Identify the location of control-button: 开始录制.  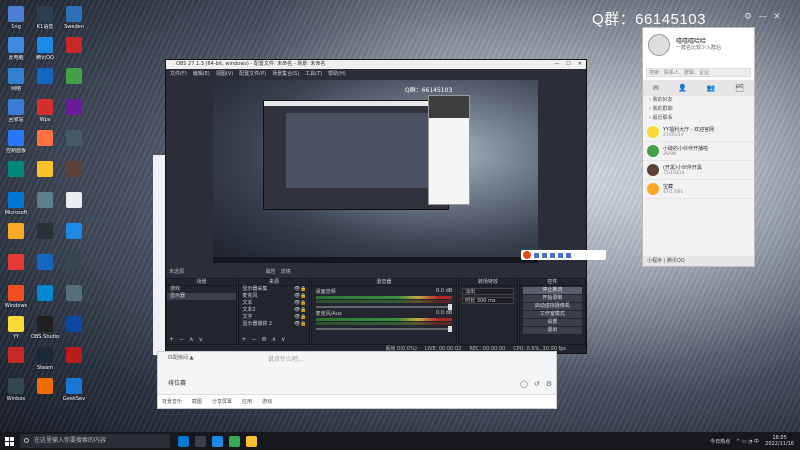
(552, 298).